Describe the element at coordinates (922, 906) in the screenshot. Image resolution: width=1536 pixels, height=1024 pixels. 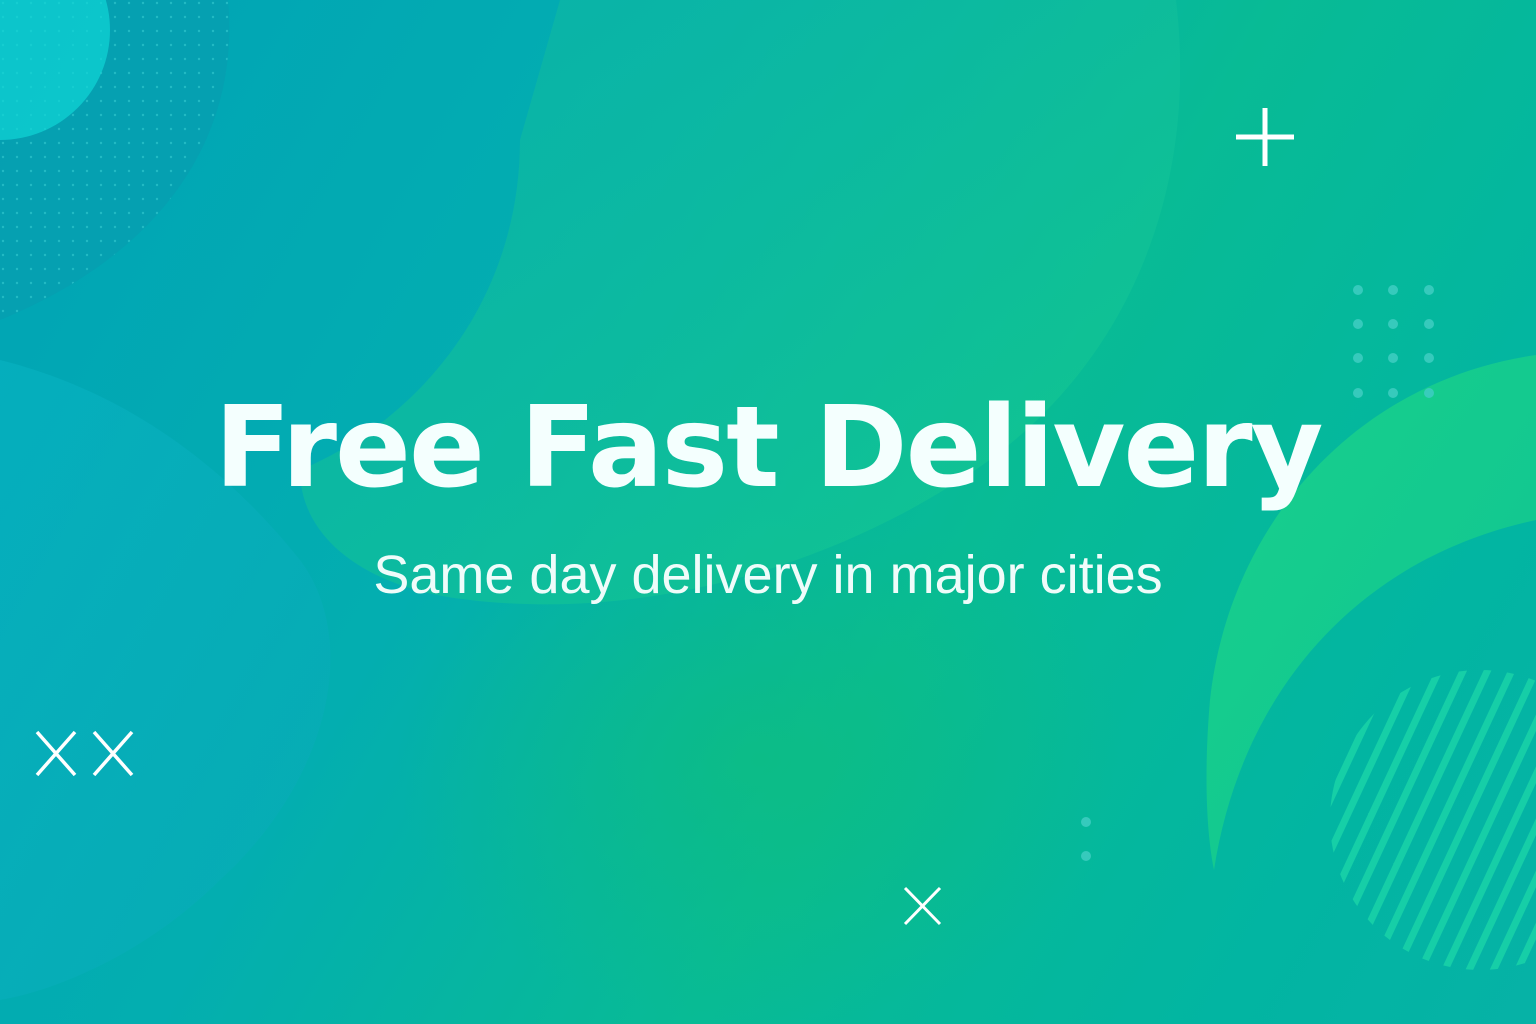
I see `cross-icon` at that location.